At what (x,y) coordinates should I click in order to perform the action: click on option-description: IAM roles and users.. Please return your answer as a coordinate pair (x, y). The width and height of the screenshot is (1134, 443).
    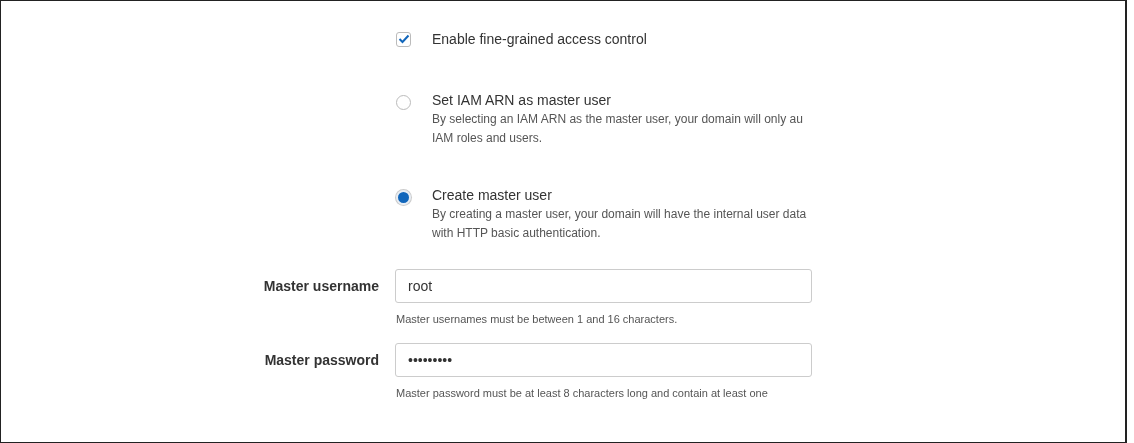
    Looking at the image, I should click on (488, 138).